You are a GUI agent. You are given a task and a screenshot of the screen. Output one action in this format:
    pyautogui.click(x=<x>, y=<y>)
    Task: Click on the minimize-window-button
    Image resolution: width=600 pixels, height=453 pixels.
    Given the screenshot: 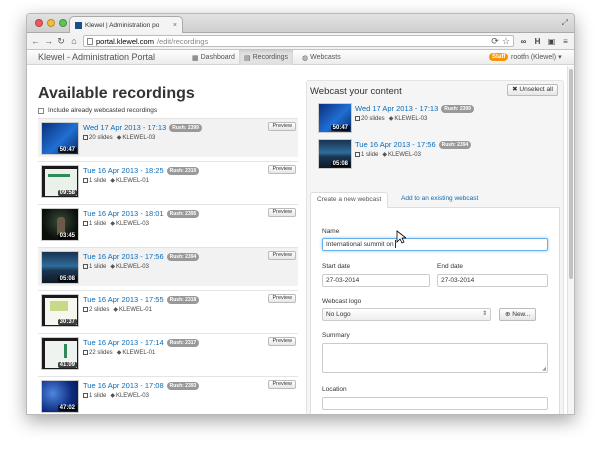 What is the action you would take?
    pyautogui.click(x=51, y=23)
    